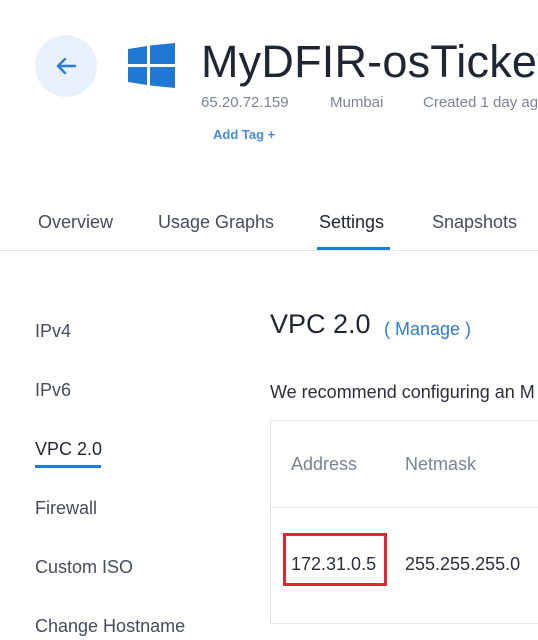 This screenshot has width=538, height=640. Describe the element at coordinates (357, 102) in the screenshot. I see `server-location: Mumbai` at that location.